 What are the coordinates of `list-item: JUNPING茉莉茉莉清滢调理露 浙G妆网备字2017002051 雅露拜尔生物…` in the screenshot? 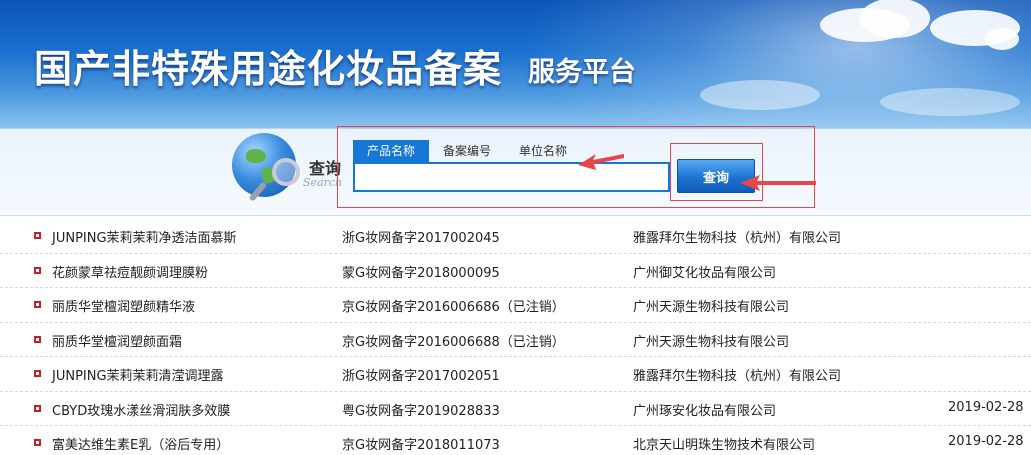 It's located at (515, 374).